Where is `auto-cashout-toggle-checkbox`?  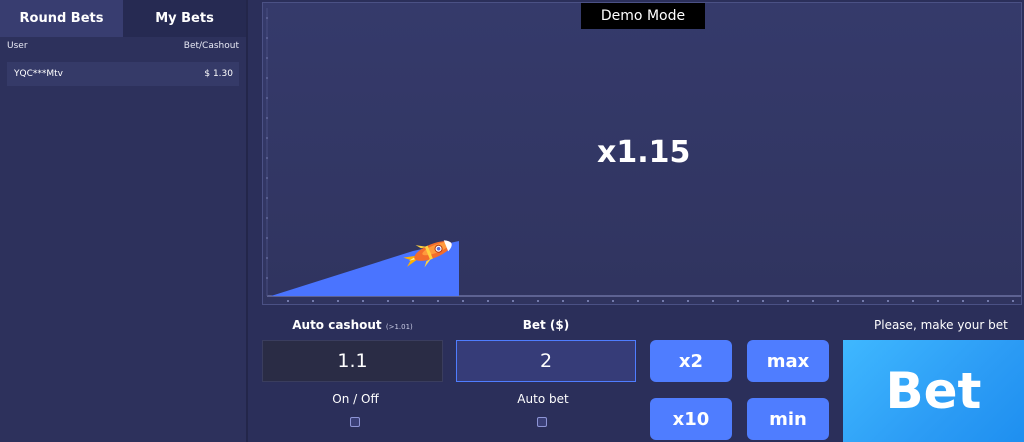
auto-cashout-toggle-checkbox is located at coordinates (355, 422).